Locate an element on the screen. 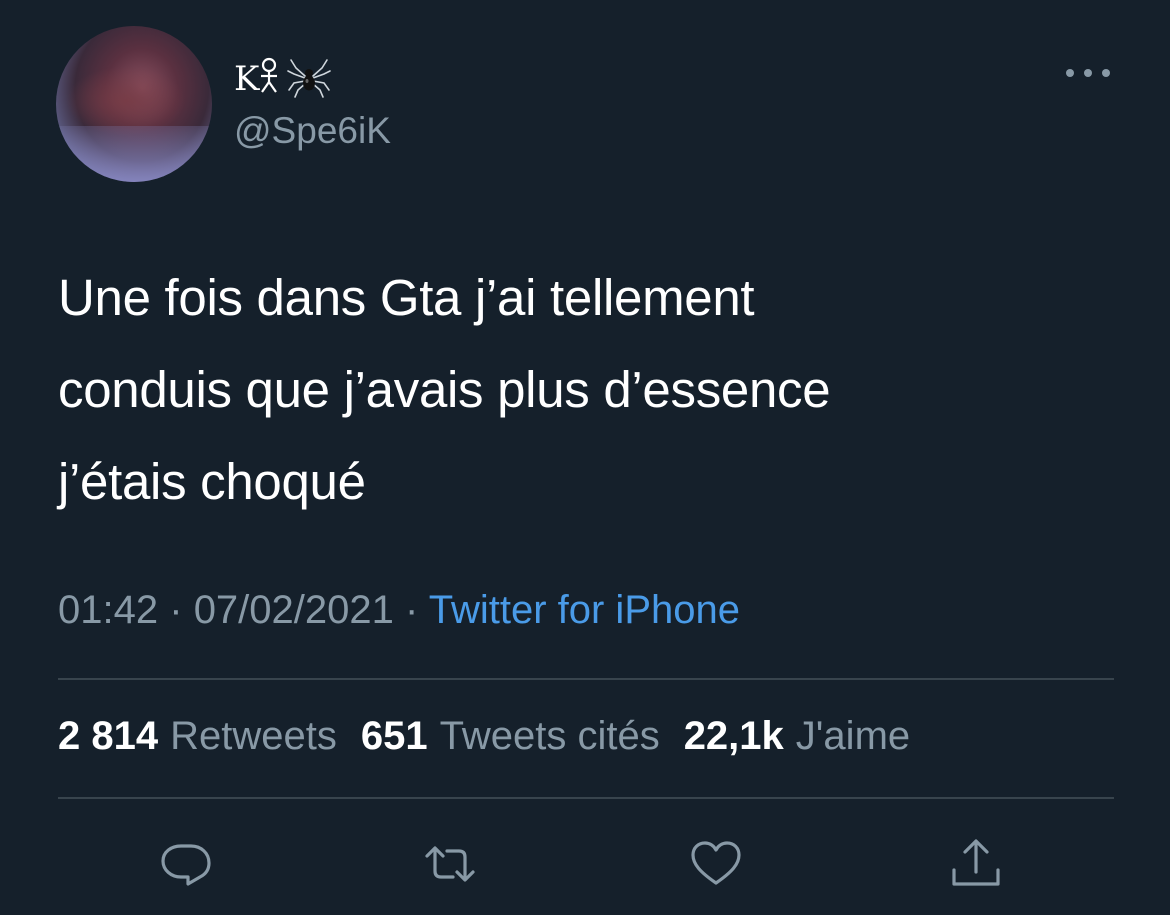 This screenshot has height=915, width=1170. share-icon is located at coordinates (976, 862).